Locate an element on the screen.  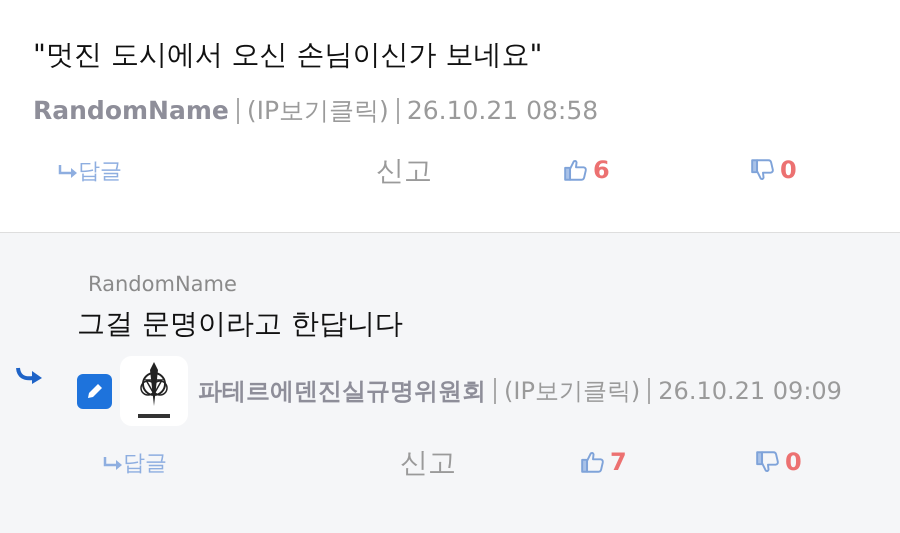
reply-text: 그걸 문명이라고 한답니다 is located at coordinates (240, 324).